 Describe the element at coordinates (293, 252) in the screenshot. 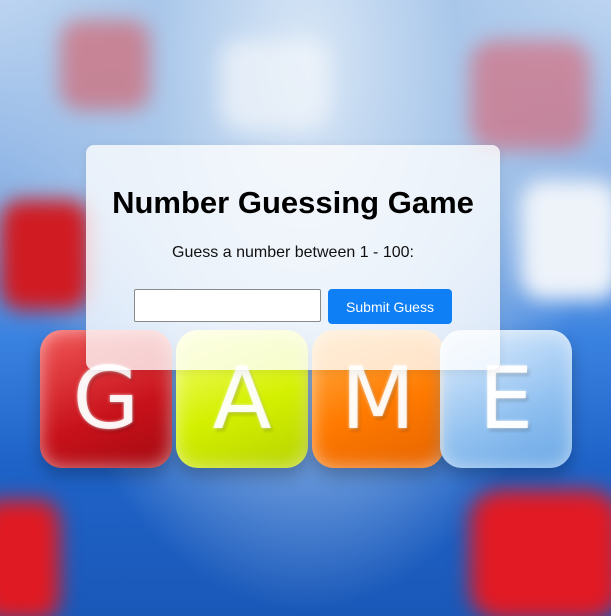

I see `guess-prompt: Guess a number between 1 - 100:` at that location.